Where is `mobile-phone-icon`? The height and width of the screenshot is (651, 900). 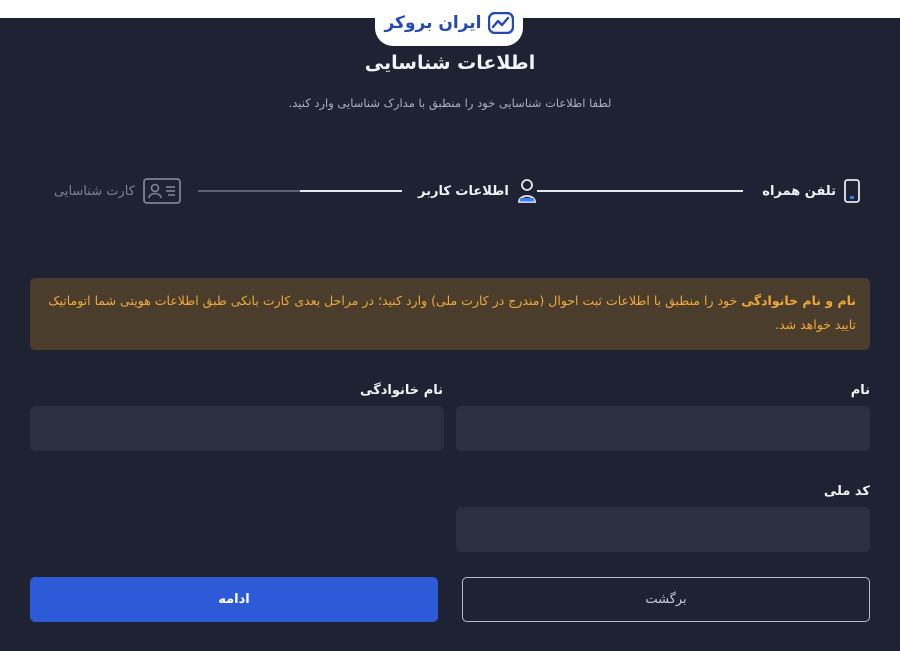
mobile-phone-icon is located at coordinates (852, 191).